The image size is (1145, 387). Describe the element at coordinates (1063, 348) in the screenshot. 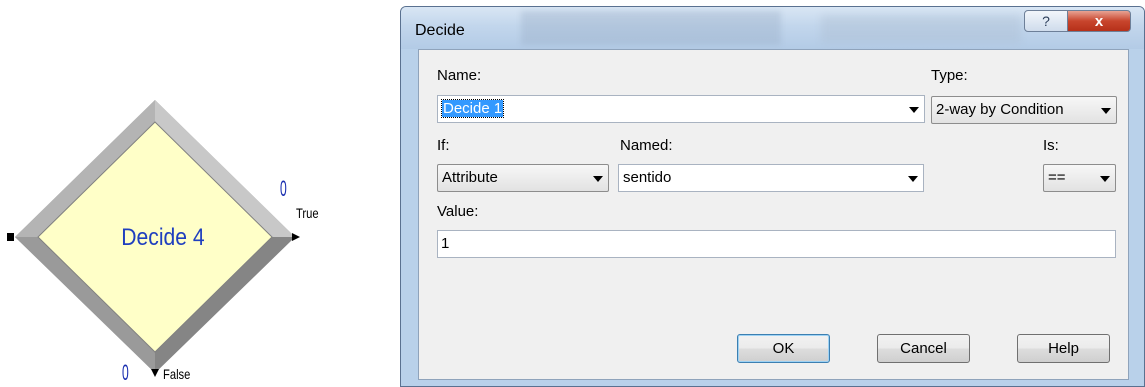

I see `help-button: Help` at that location.